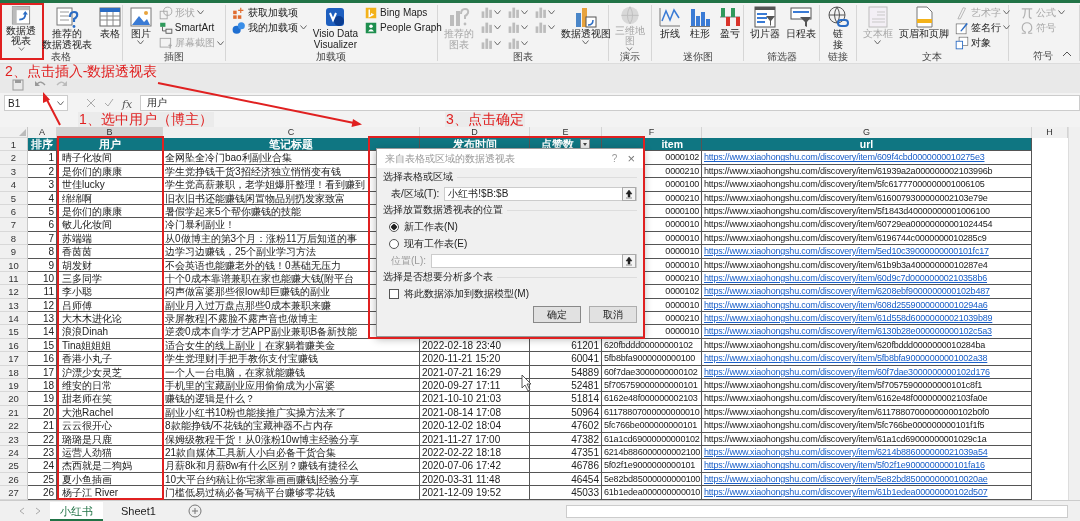  Describe the element at coordinates (173, 56) in the screenshot. I see `ribbon-group-label: 插图` at that location.